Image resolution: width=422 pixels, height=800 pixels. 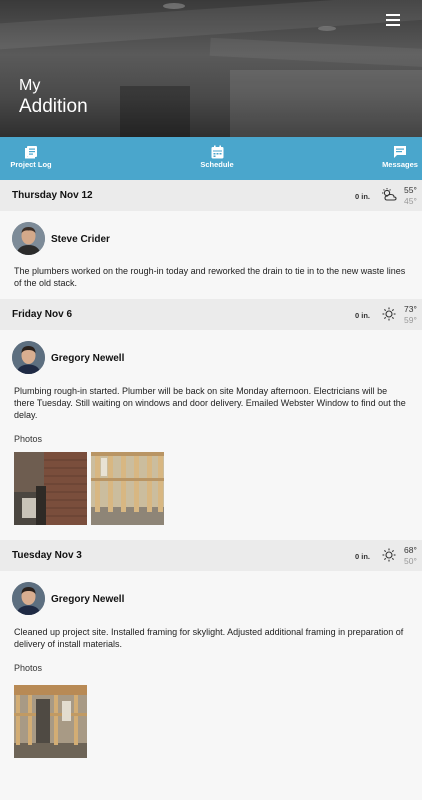 What do you see at coordinates (211, 314) in the screenshot?
I see `day-header: Friday Nov 6 0 in. 73° 59°` at bounding box center [211, 314].